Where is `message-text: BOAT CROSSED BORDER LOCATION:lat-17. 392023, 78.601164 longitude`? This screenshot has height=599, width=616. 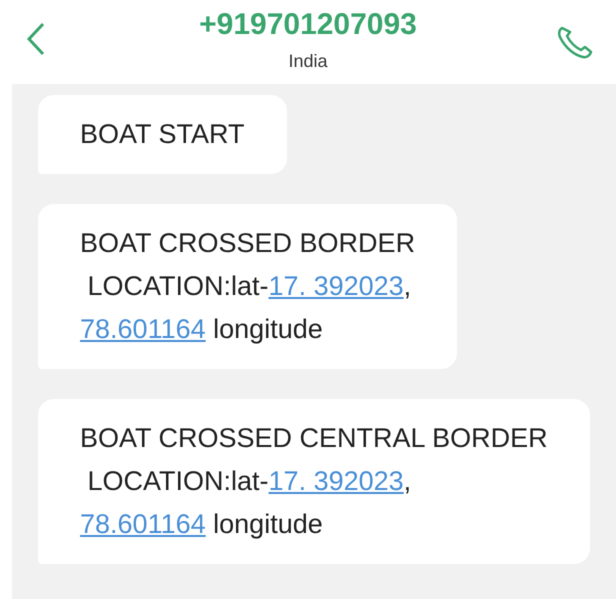 message-text: BOAT CROSSED BORDER LOCATION:lat-17. 392023, 78.601164 longitude is located at coordinates (248, 286).